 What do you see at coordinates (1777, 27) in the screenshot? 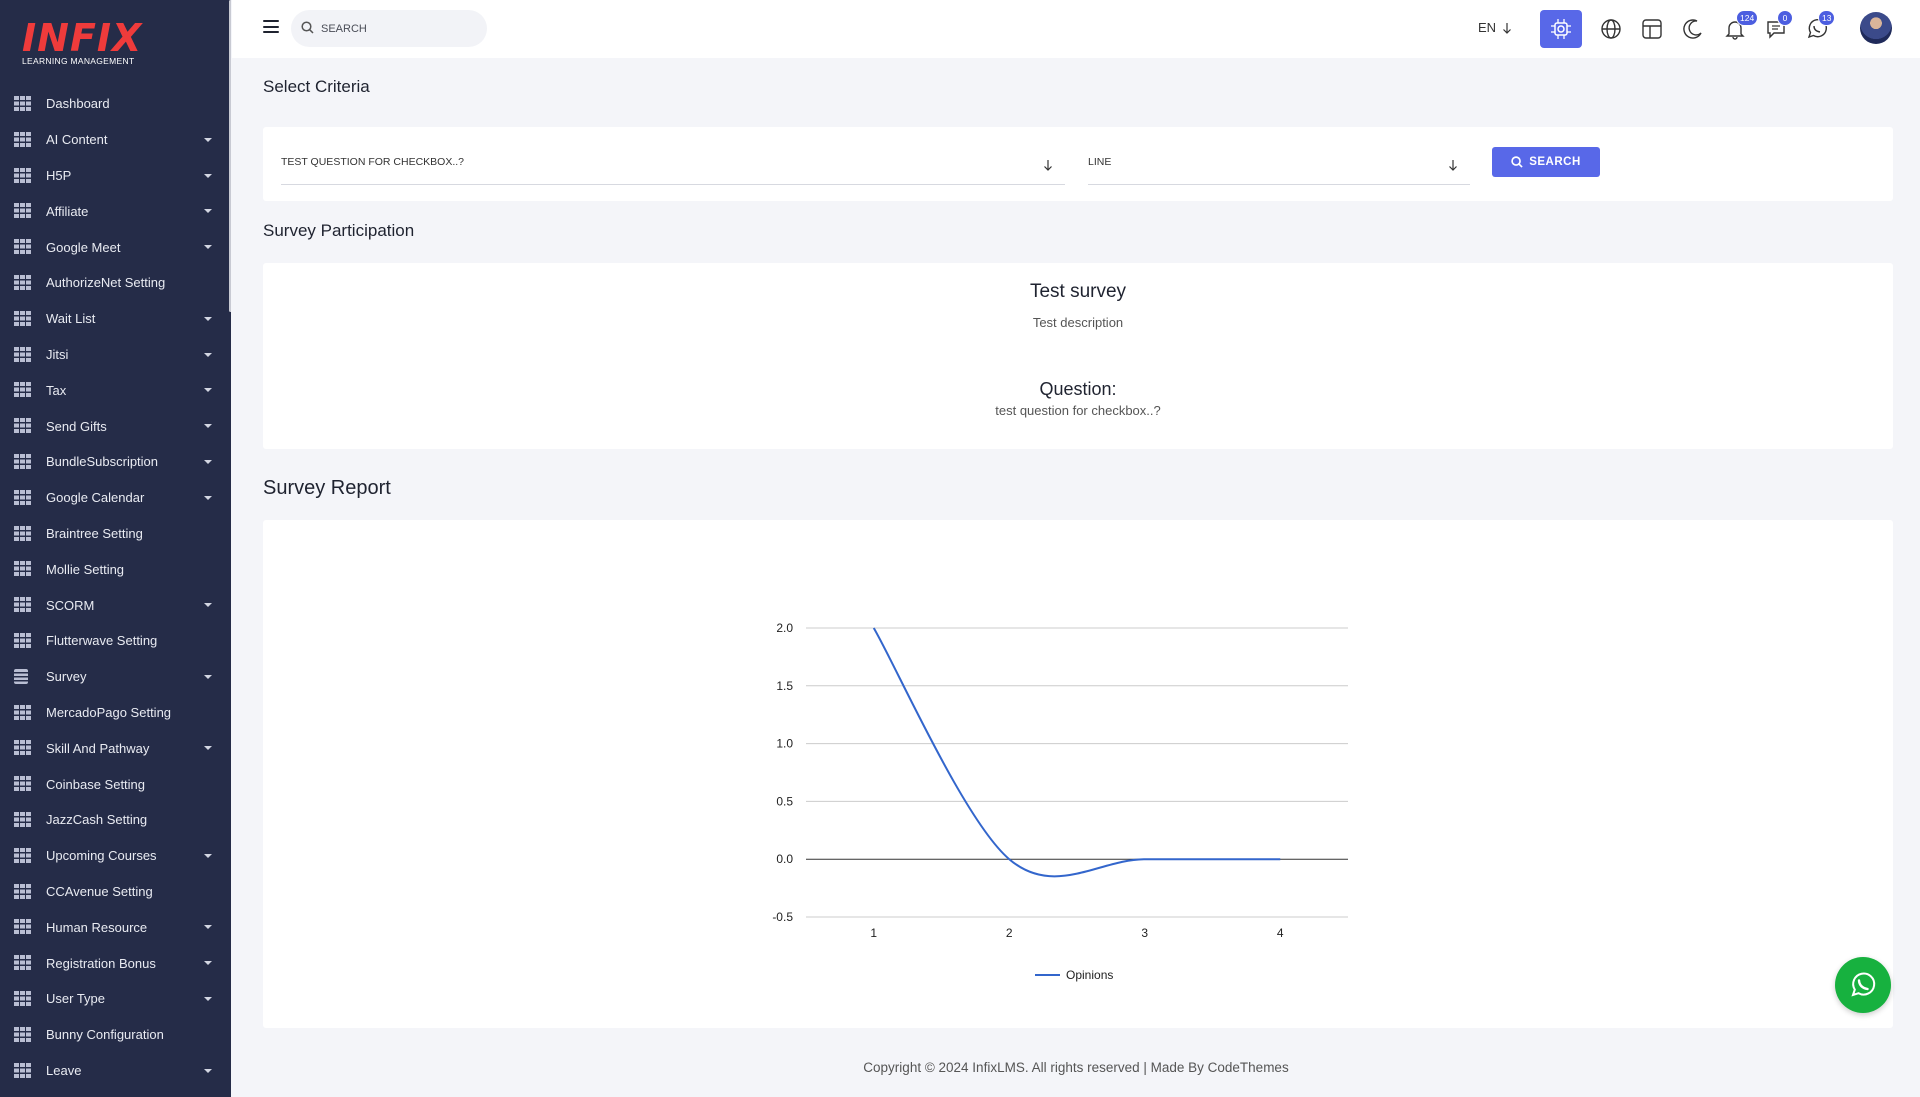
I see `messages-button: 0` at bounding box center [1777, 27].